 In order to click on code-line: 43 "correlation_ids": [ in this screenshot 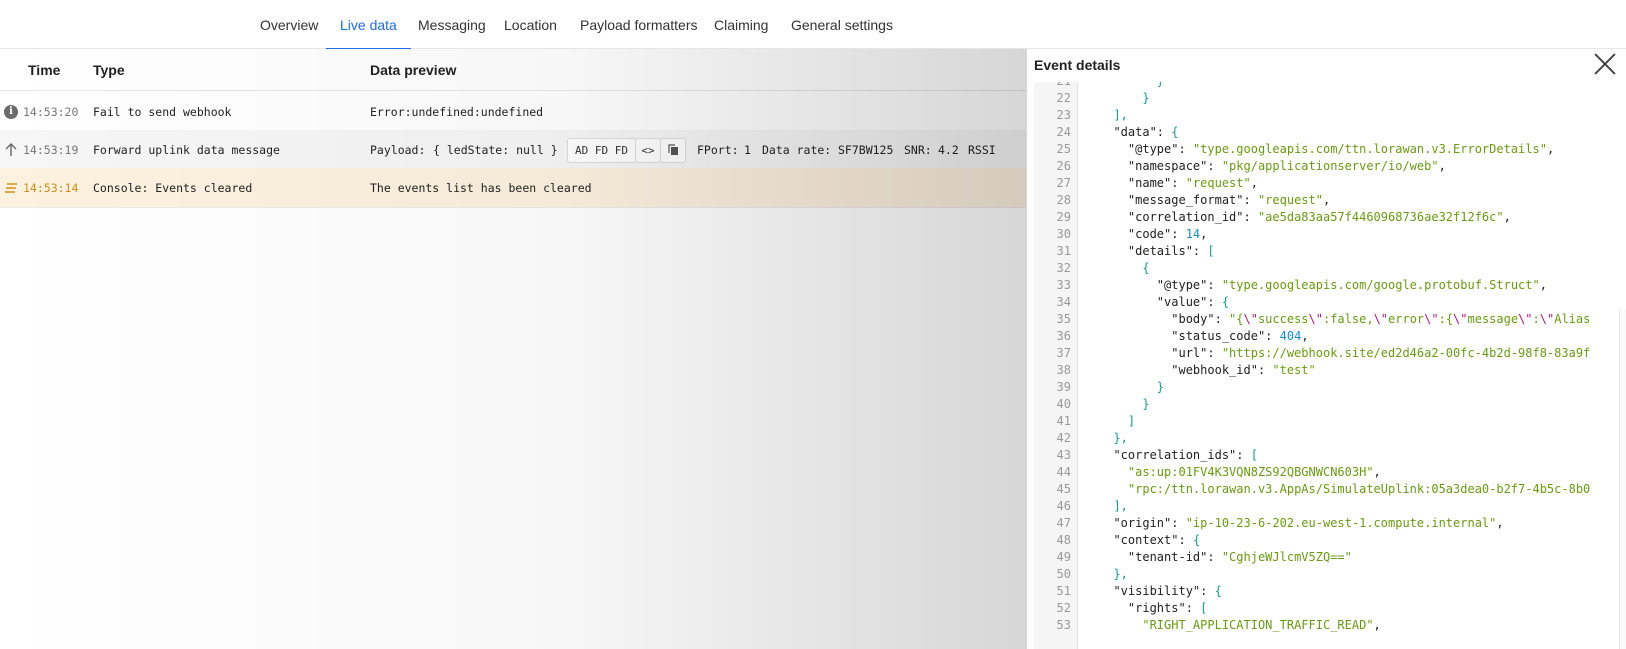, I will do `click(1326, 455)`.